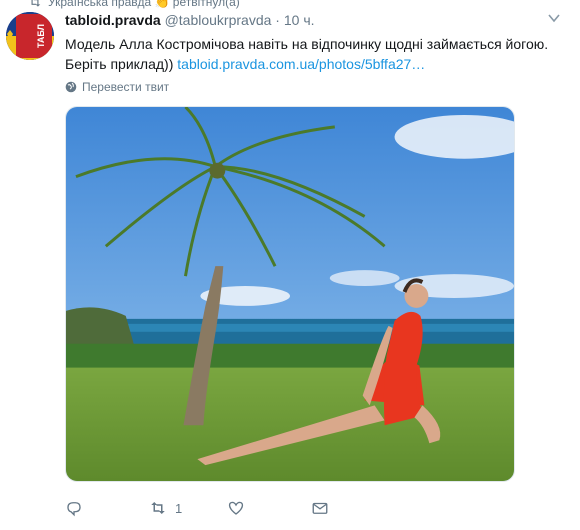 This screenshot has height=530, width=580. I want to click on retweet-button: 1, so click(188, 508).